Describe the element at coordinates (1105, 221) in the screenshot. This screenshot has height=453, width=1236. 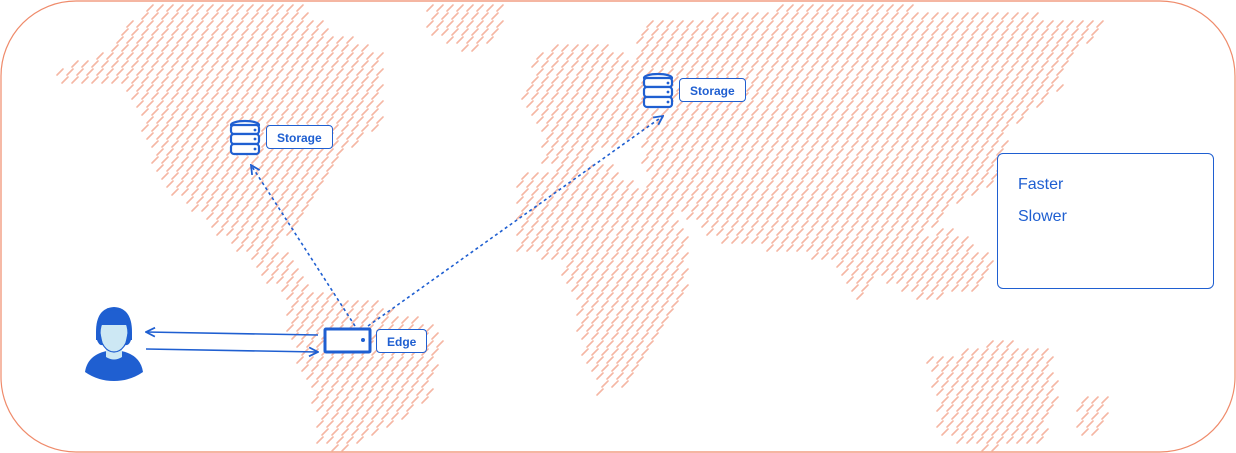
I see `legend: Faster Slower` at that location.